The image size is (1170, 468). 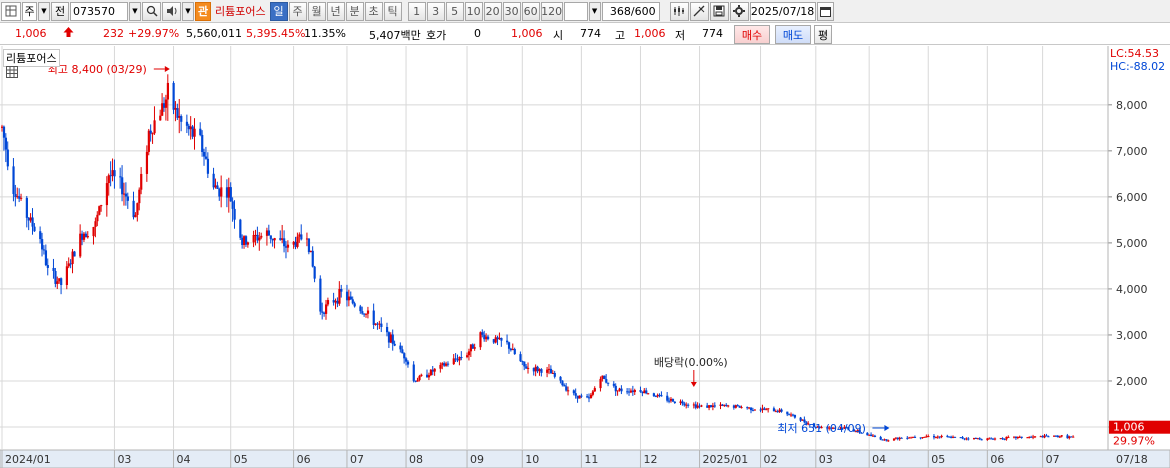 What do you see at coordinates (551, 11) in the screenshot?
I see `minute-button-120: 120` at bounding box center [551, 11].